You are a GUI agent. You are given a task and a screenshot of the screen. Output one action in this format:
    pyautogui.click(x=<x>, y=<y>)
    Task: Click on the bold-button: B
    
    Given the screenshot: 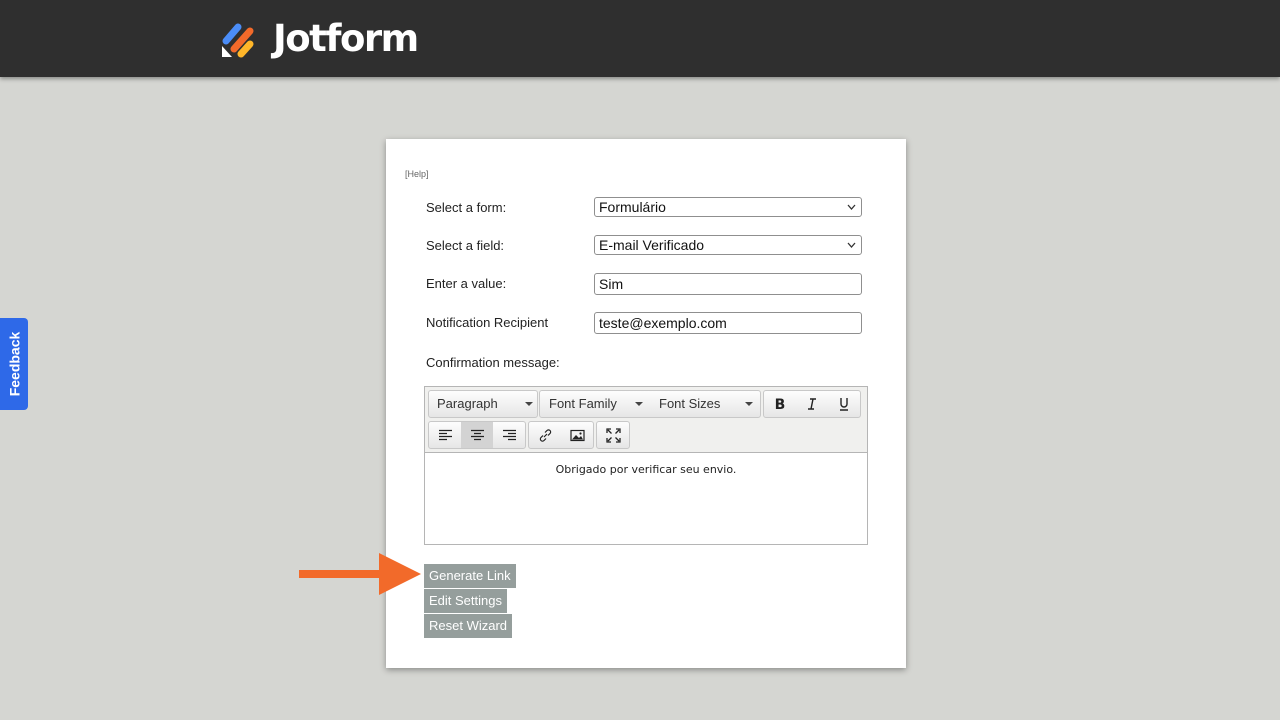 What is the action you would take?
    pyautogui.click(x=780, y=404)
    